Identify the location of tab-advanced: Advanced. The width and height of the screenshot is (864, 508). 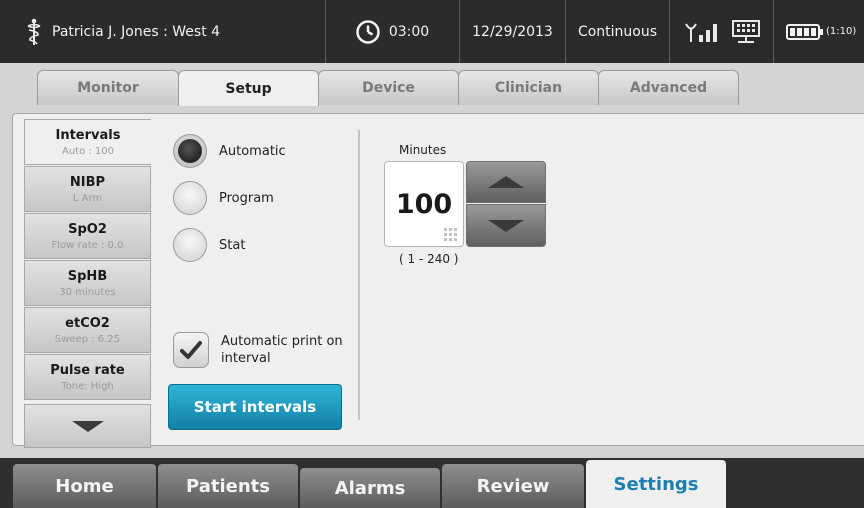
(668, 87).